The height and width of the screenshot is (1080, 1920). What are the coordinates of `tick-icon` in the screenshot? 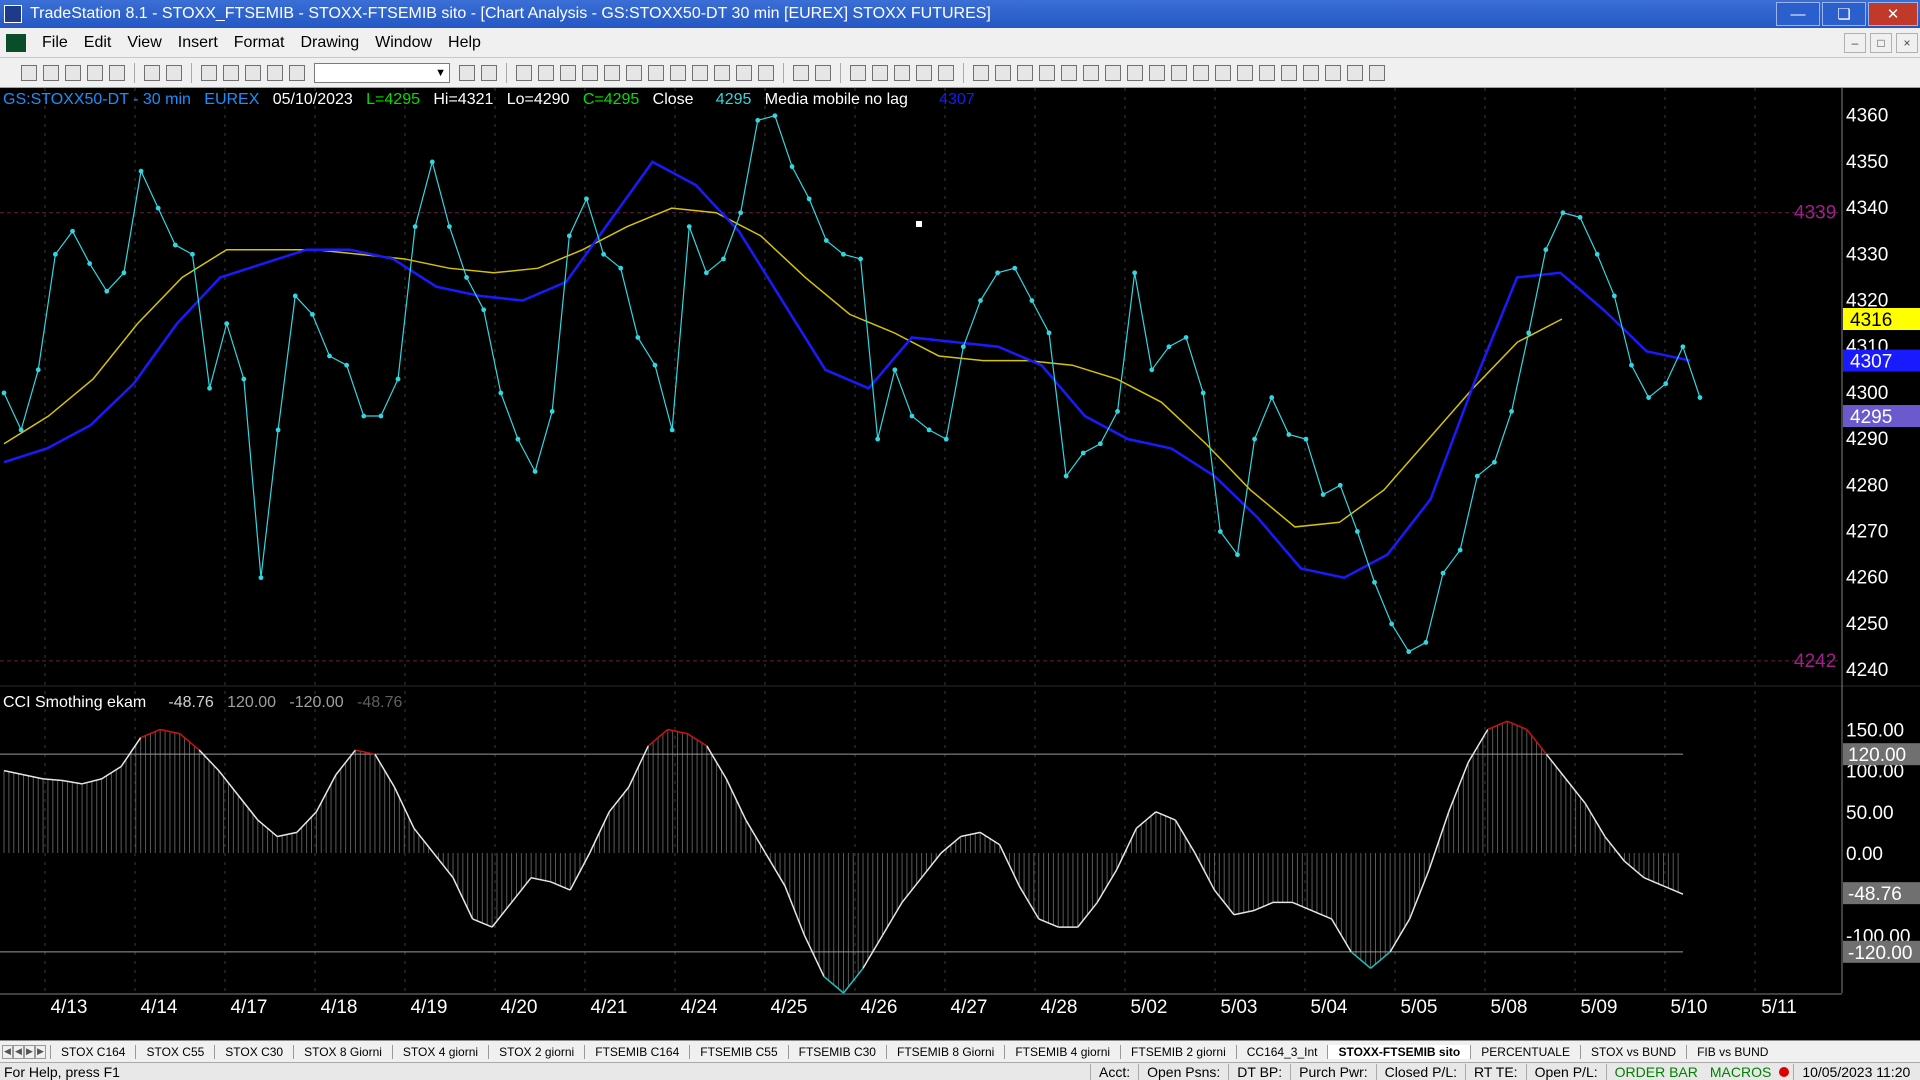 It's located at (700, 72).